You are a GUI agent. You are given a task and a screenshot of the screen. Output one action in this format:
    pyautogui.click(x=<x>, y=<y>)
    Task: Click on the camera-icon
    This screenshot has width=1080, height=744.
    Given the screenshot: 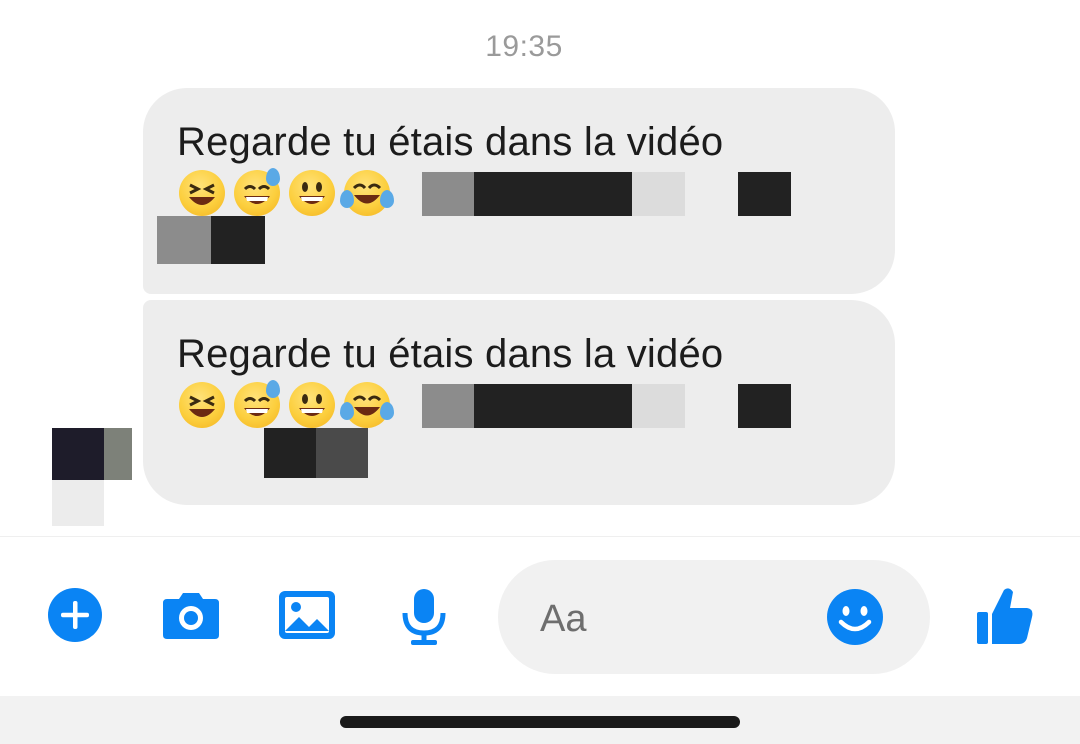 What is the action you would take?
    pyautogui.click(x=191, y=617)
    